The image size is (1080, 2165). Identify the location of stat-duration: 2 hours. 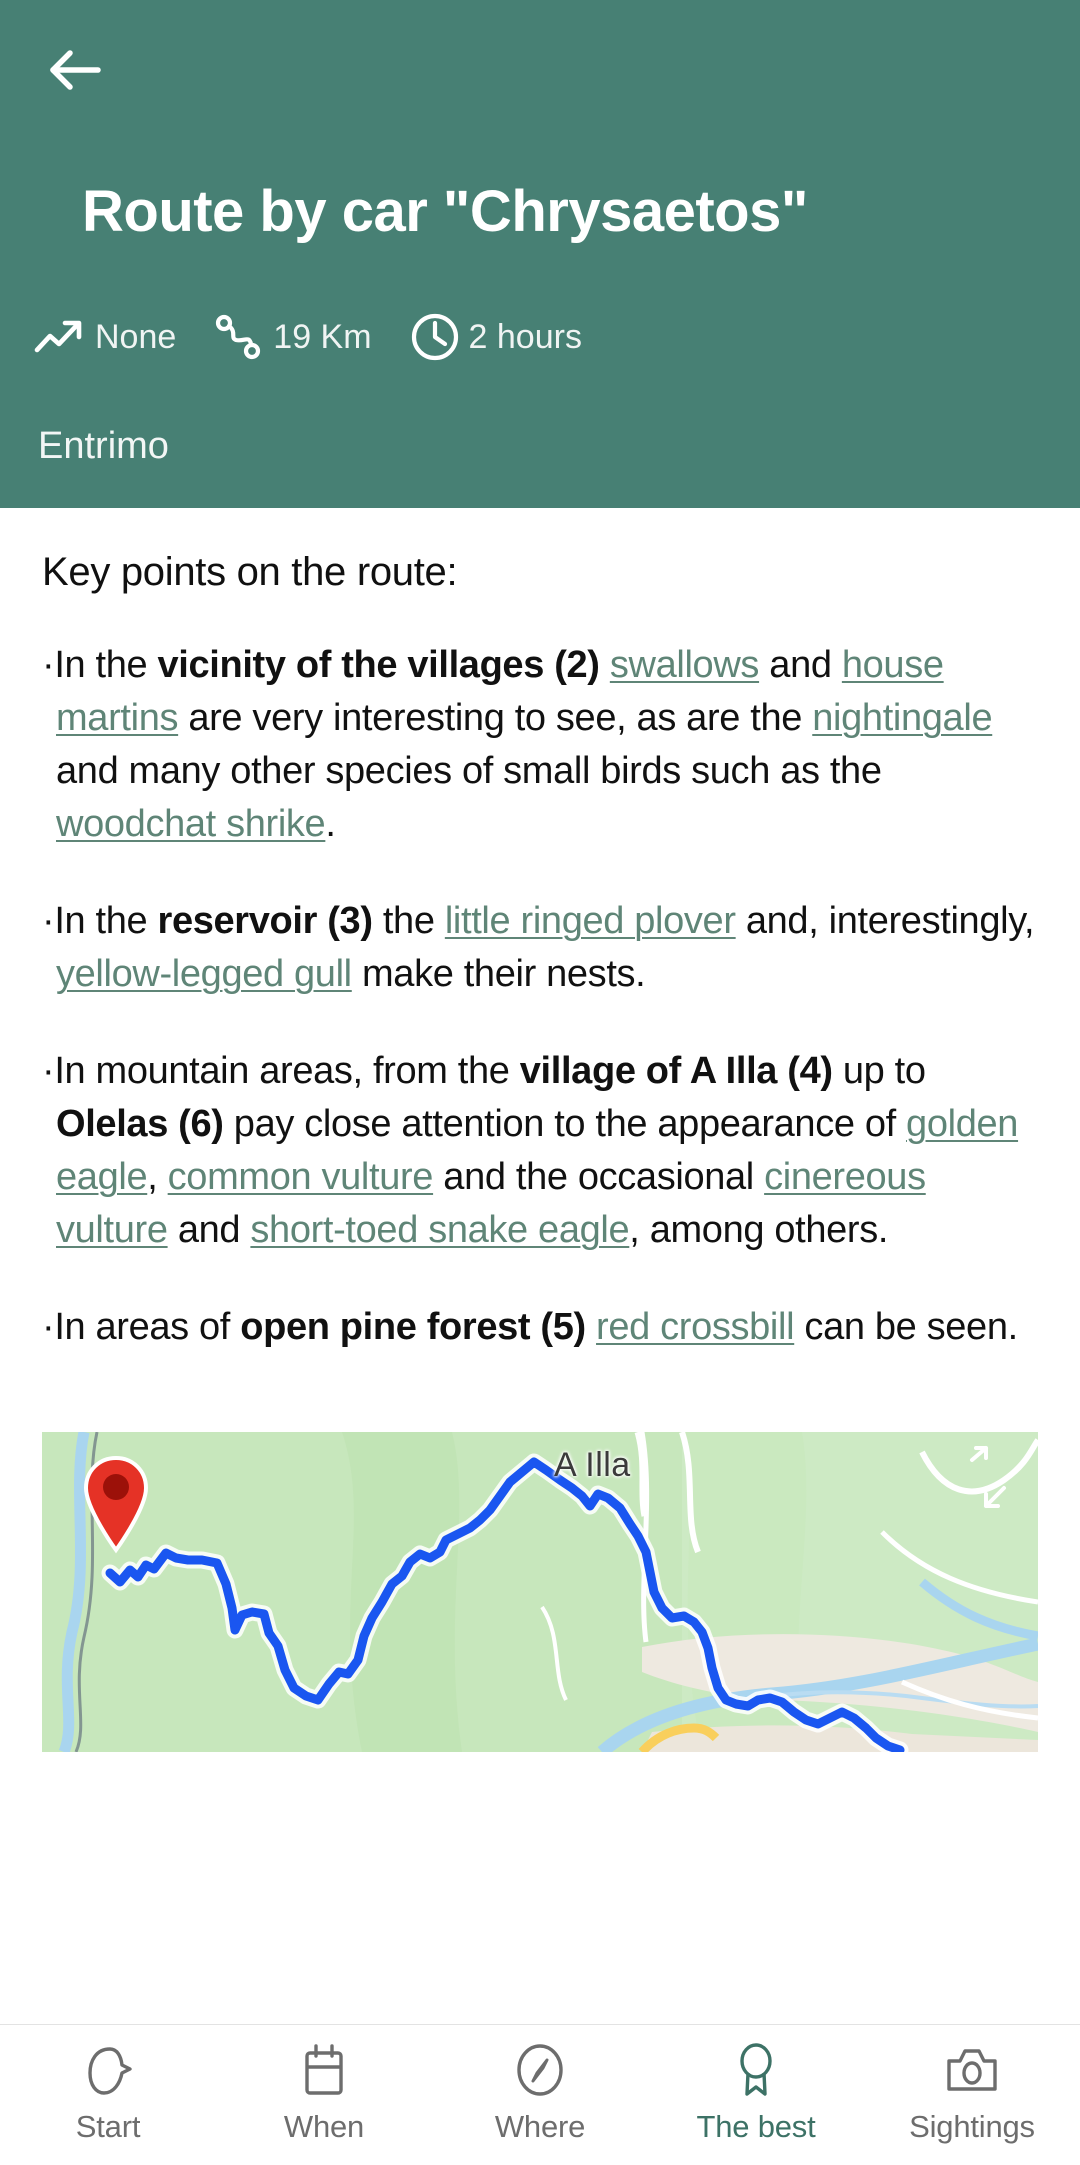
(496, 337).